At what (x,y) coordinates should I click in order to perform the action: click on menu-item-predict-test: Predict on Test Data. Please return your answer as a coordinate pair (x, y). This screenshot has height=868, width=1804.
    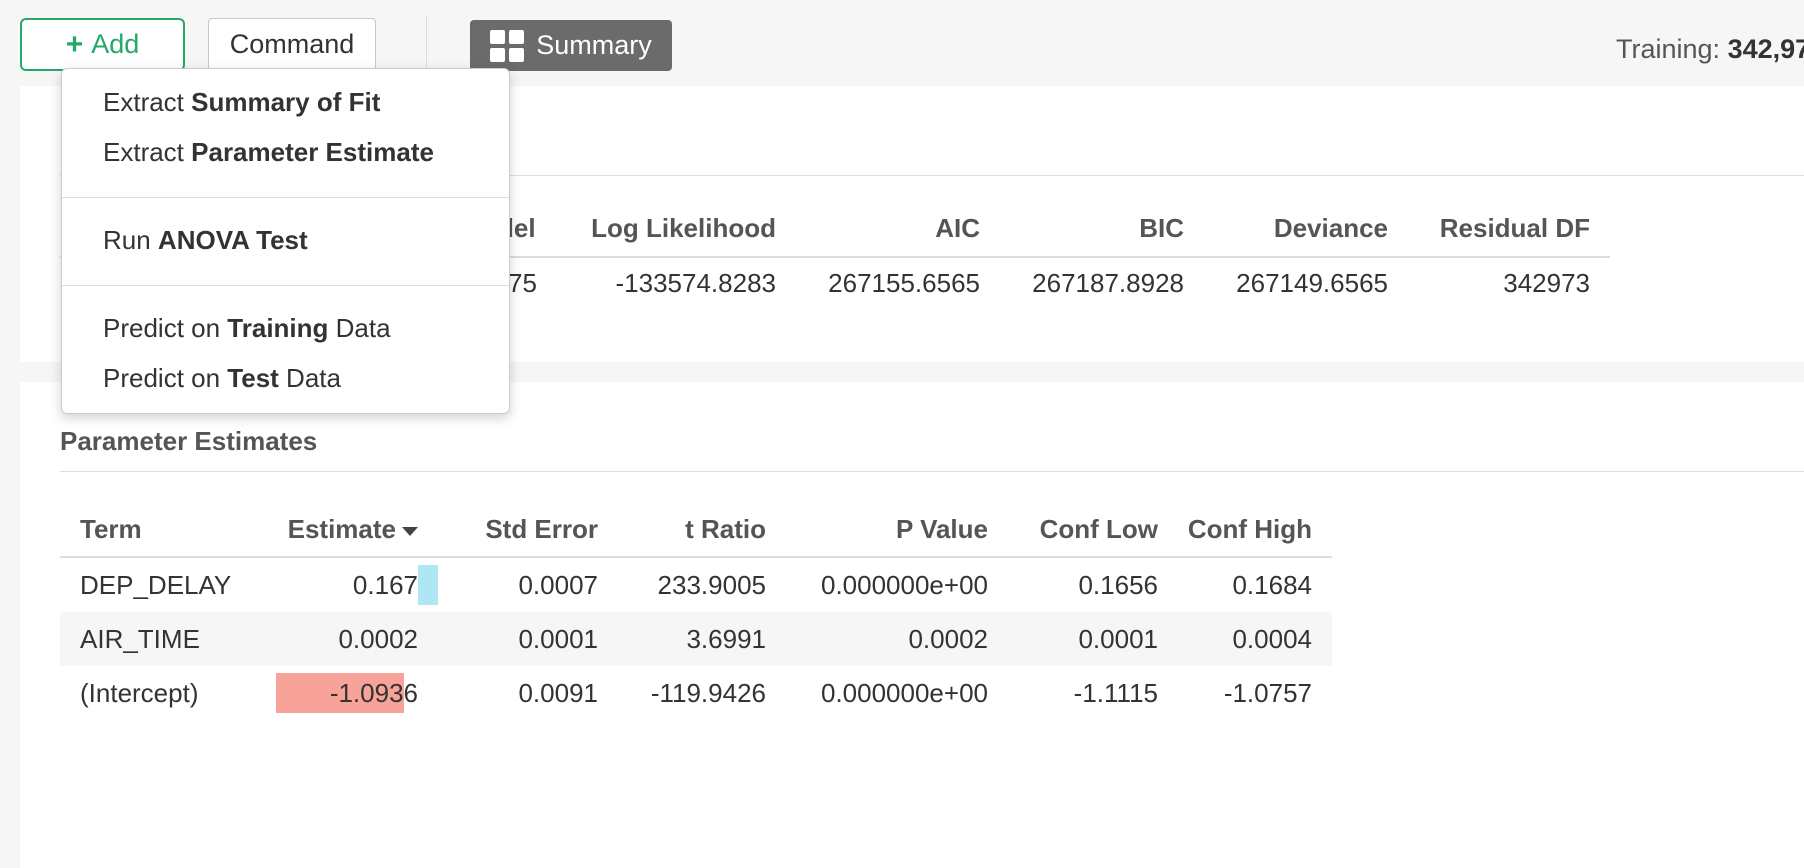
    Looking at the image, I should click on (222, 378).